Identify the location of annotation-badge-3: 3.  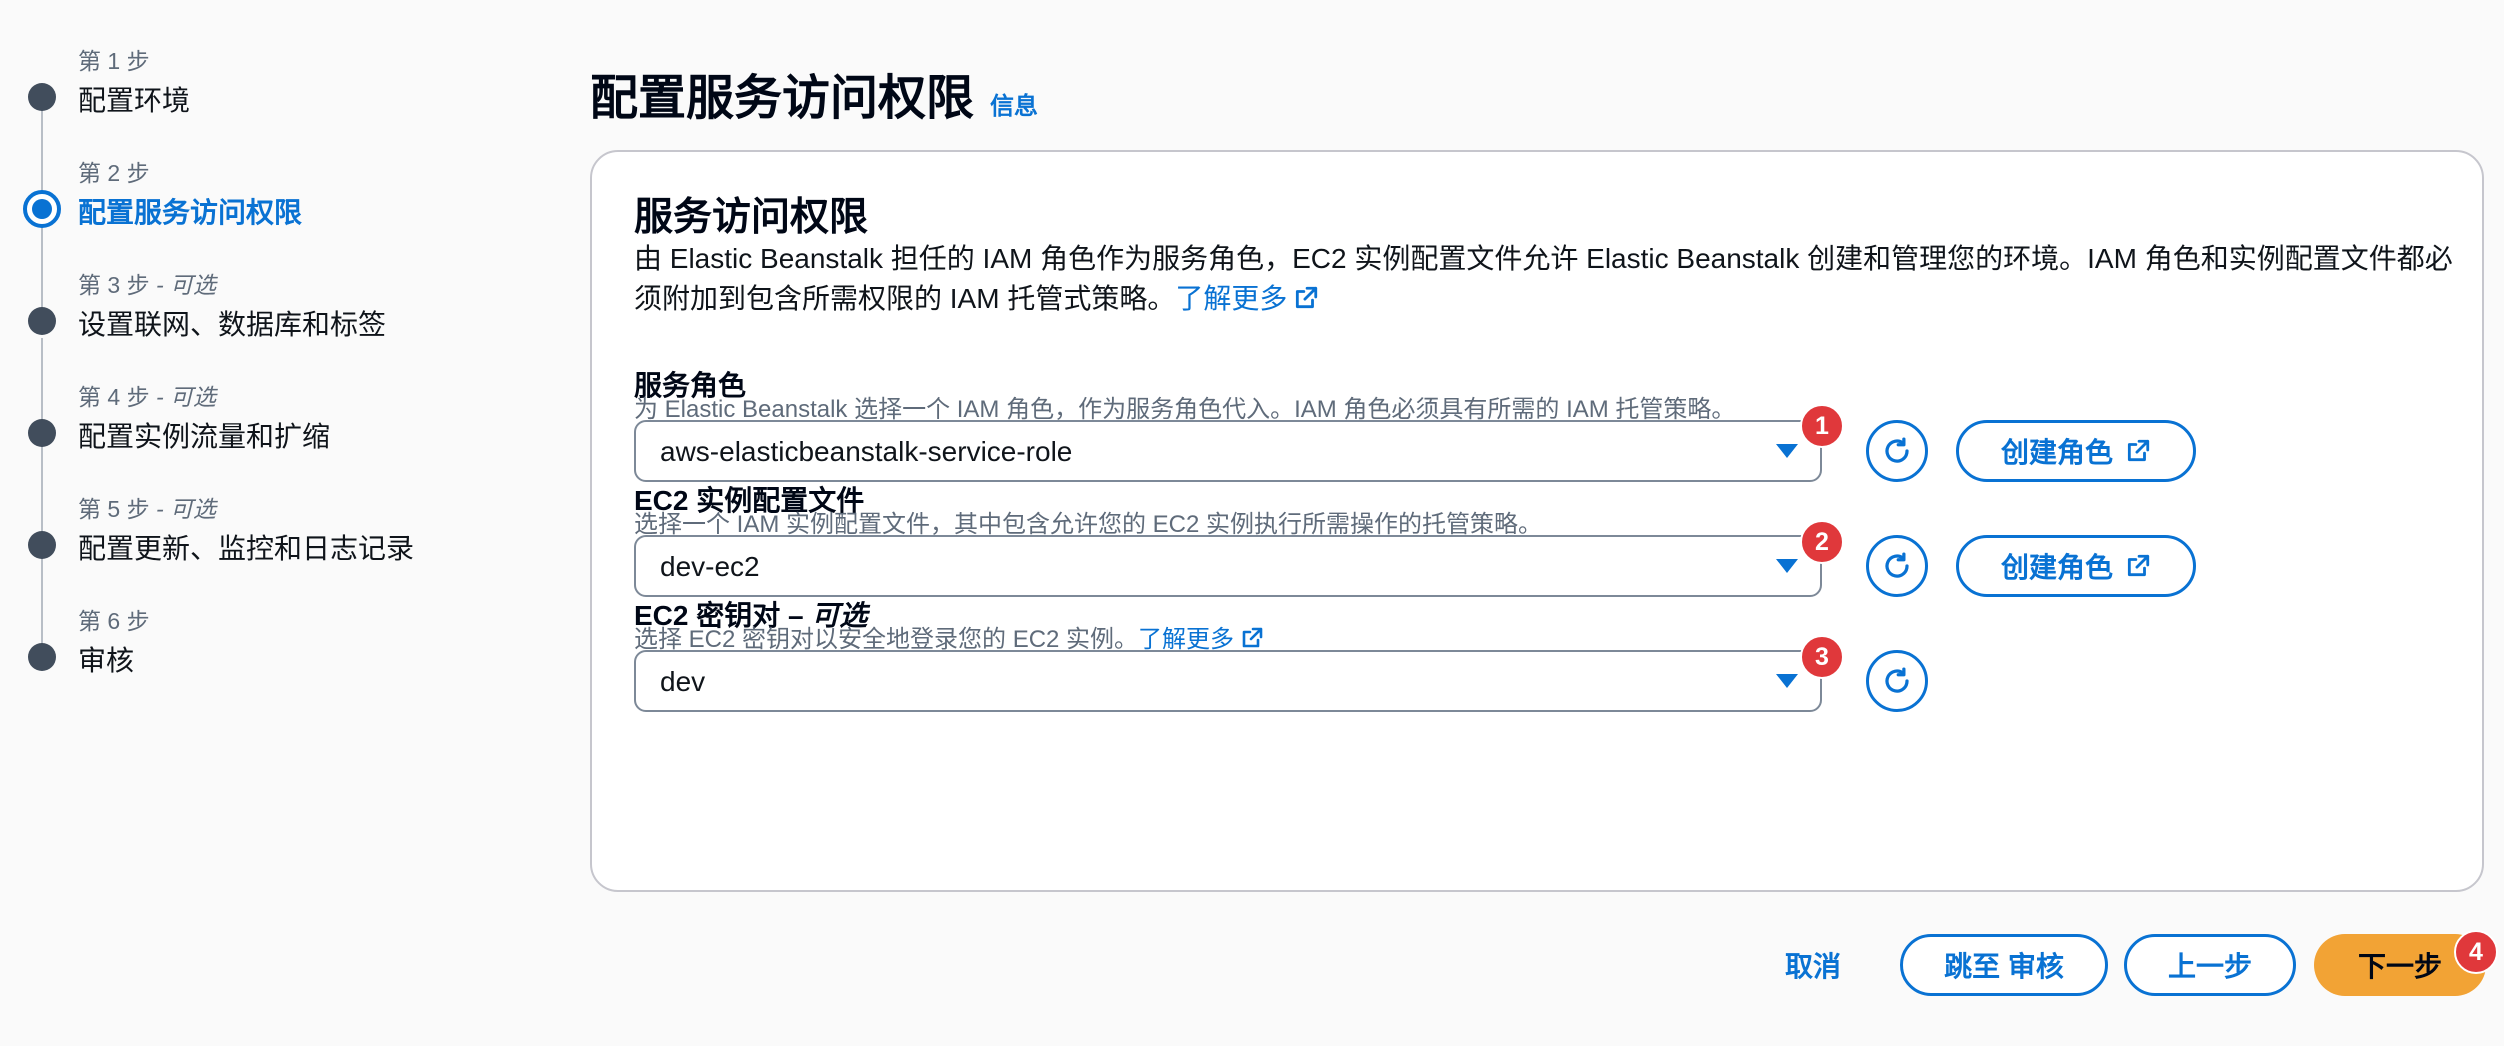
(1822, 657).